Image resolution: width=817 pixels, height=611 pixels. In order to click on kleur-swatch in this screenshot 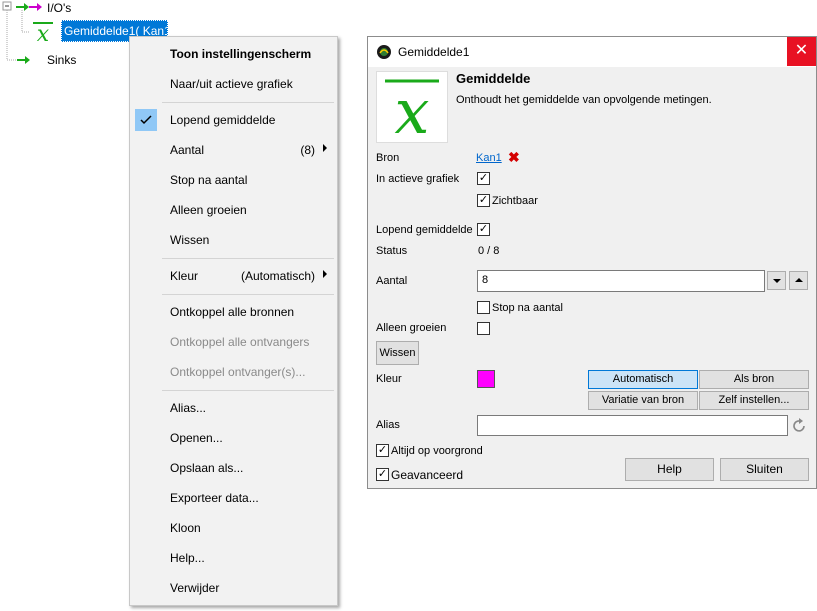, I will do `click(486, 379)`.